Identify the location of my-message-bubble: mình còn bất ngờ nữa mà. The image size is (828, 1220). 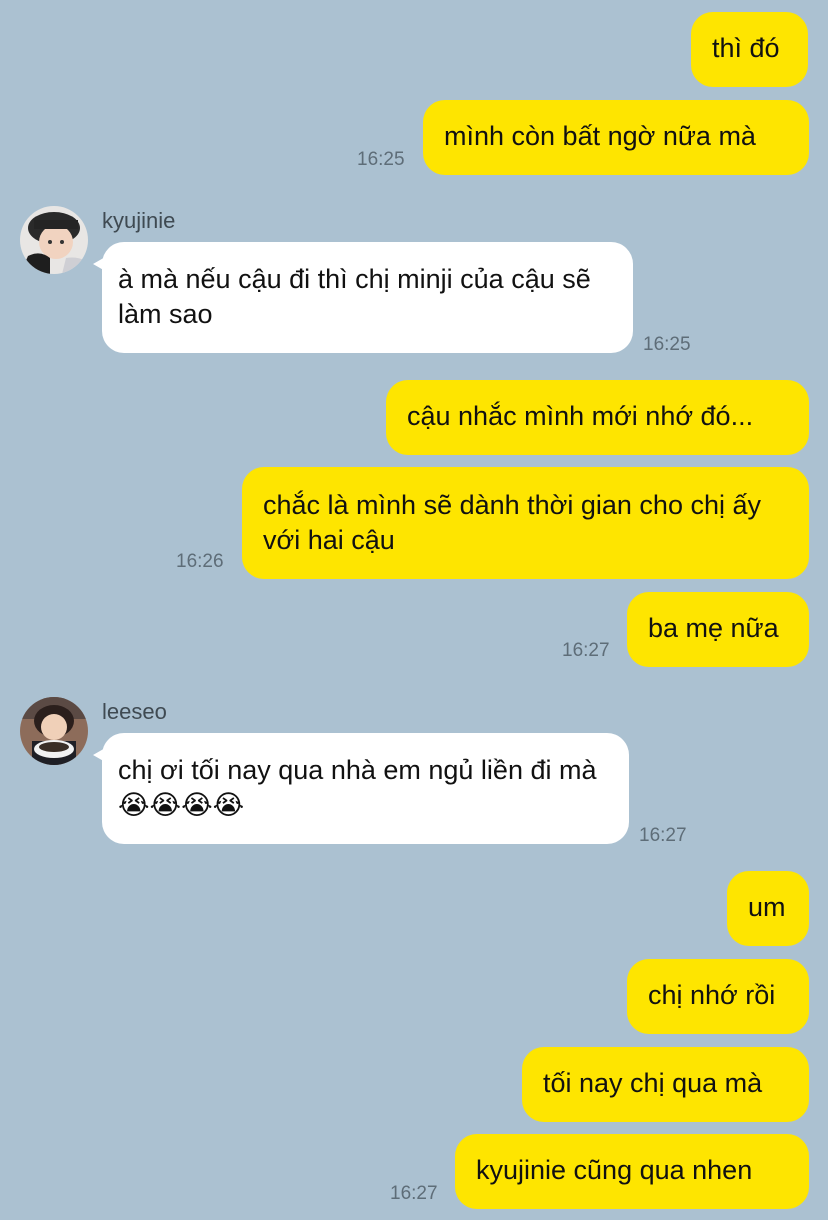
(616, 137).